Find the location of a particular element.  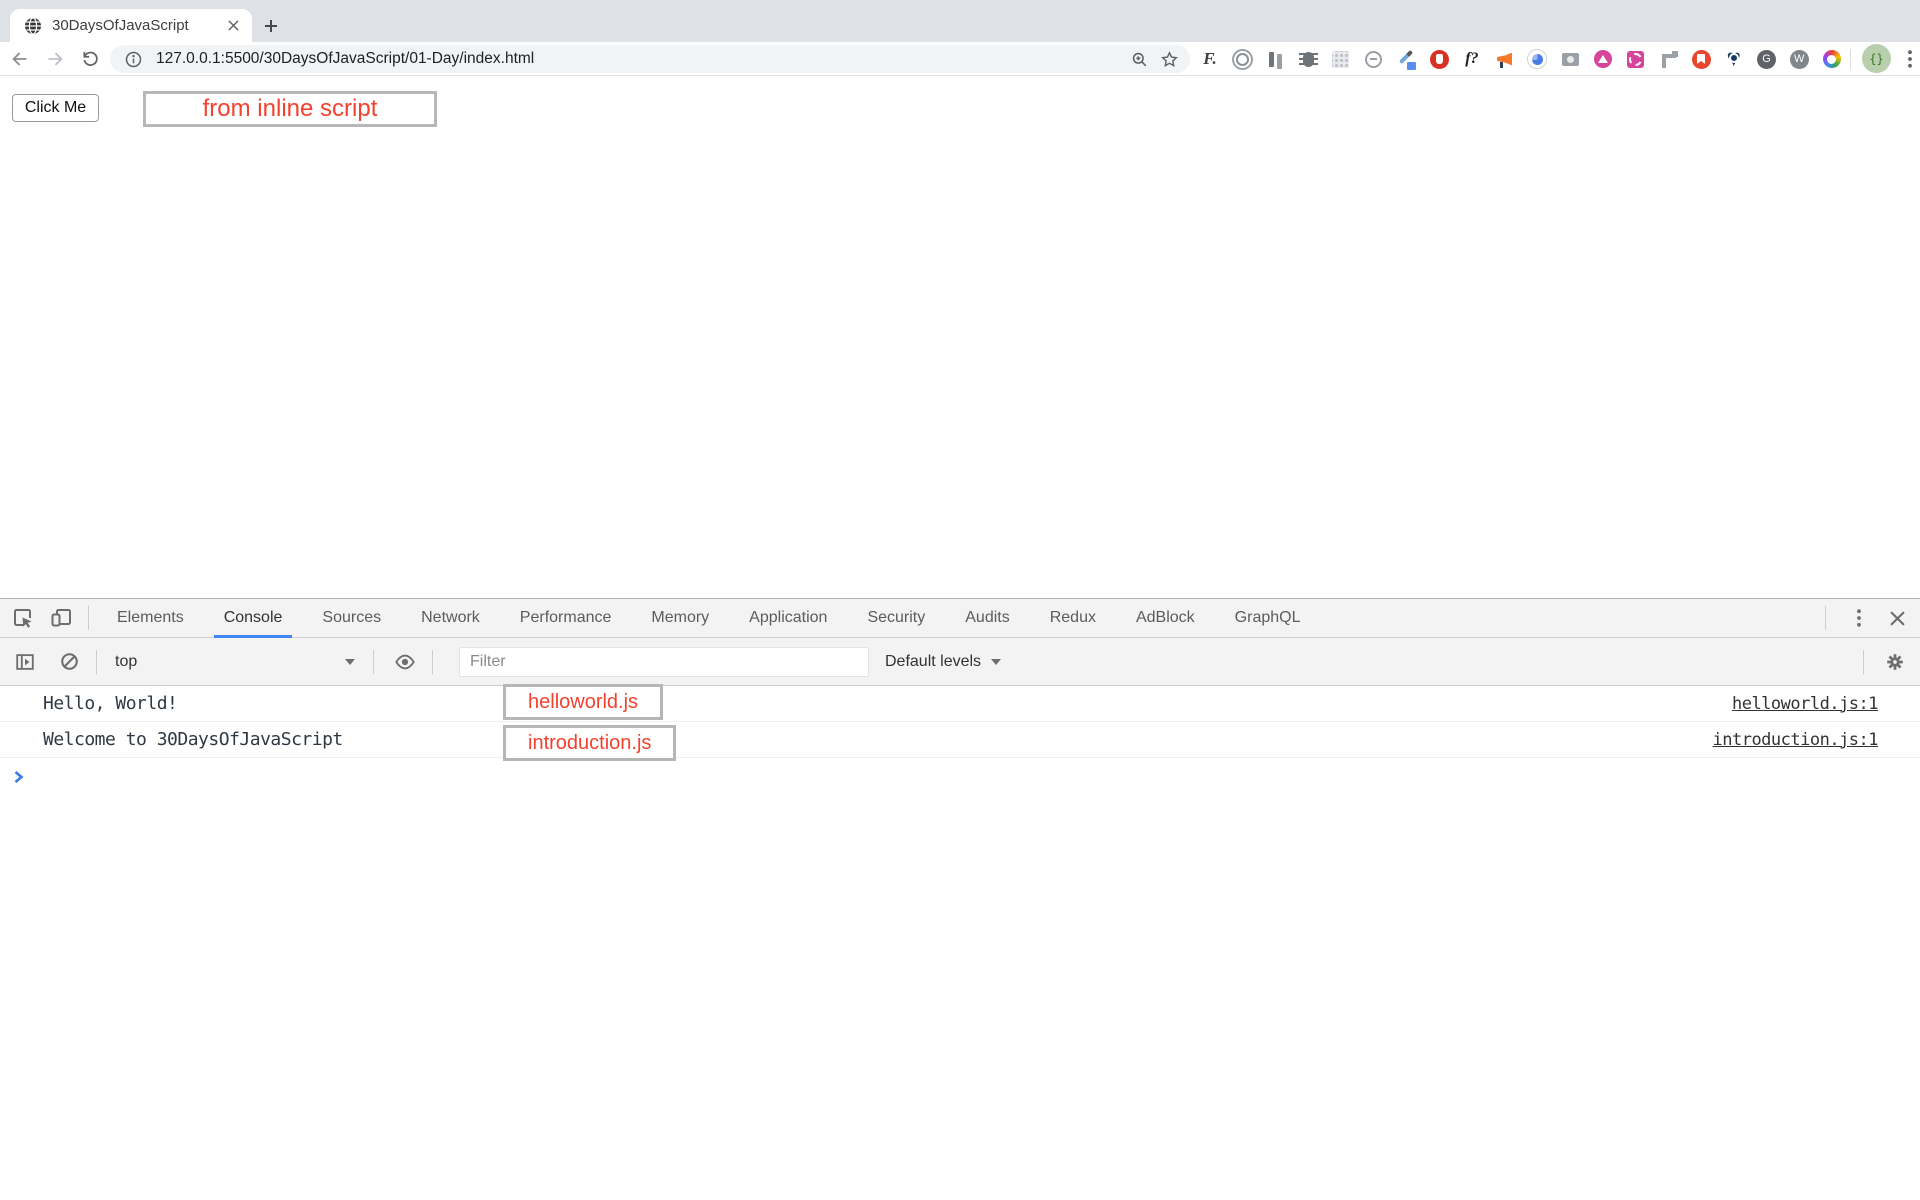

globe-favicon-icon is located at coordinates (33, 25).